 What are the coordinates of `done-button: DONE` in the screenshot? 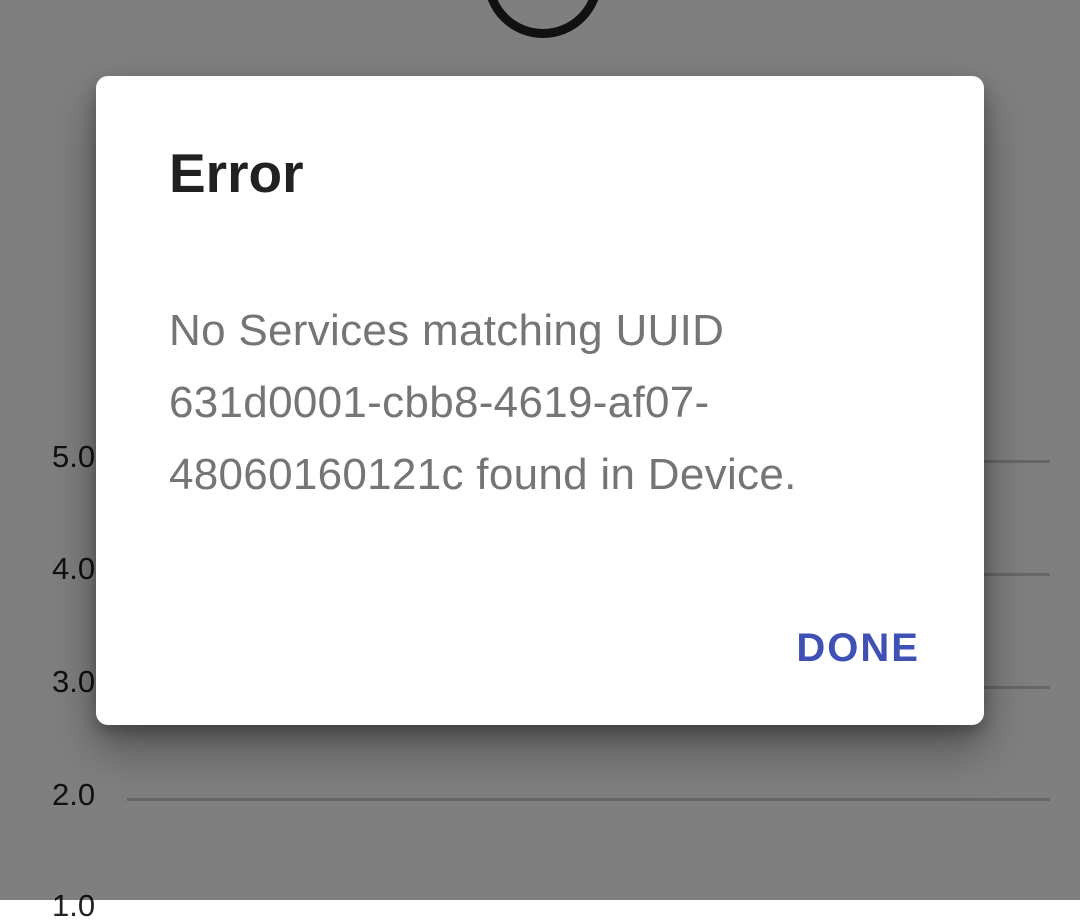 It's located at (858, 648).